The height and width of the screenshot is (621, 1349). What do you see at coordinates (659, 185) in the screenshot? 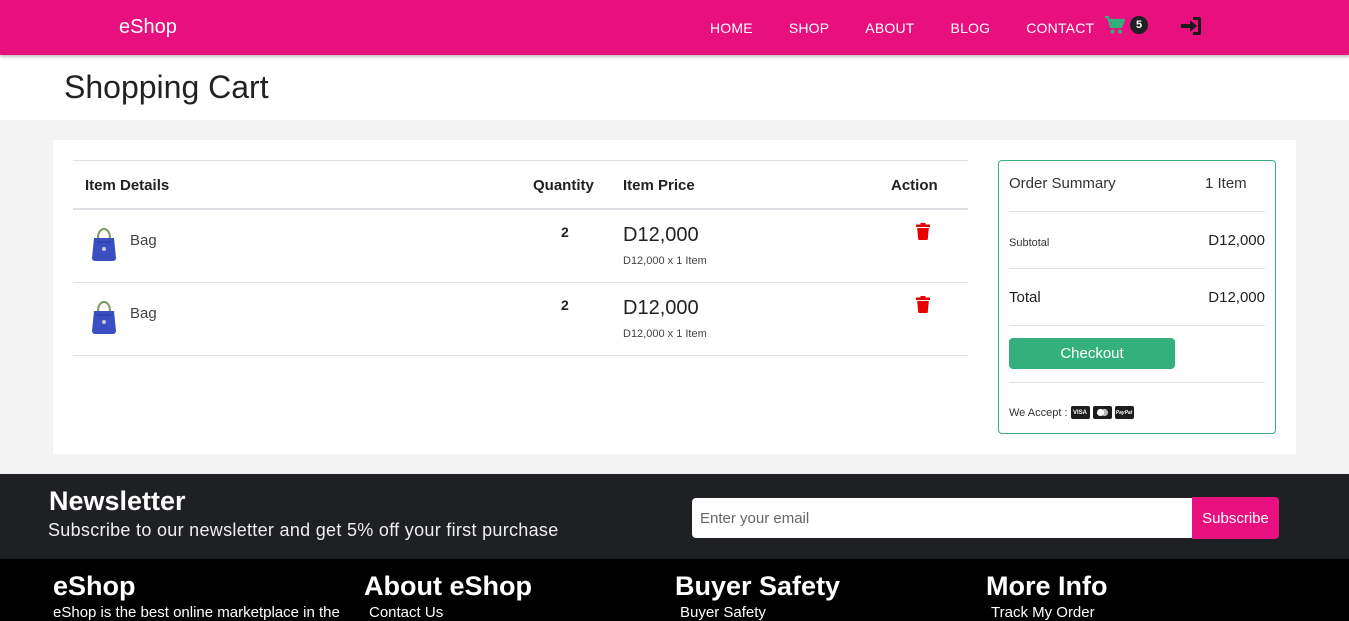
I see `header-item-price: Item Price` at bounding box center [659, 185].